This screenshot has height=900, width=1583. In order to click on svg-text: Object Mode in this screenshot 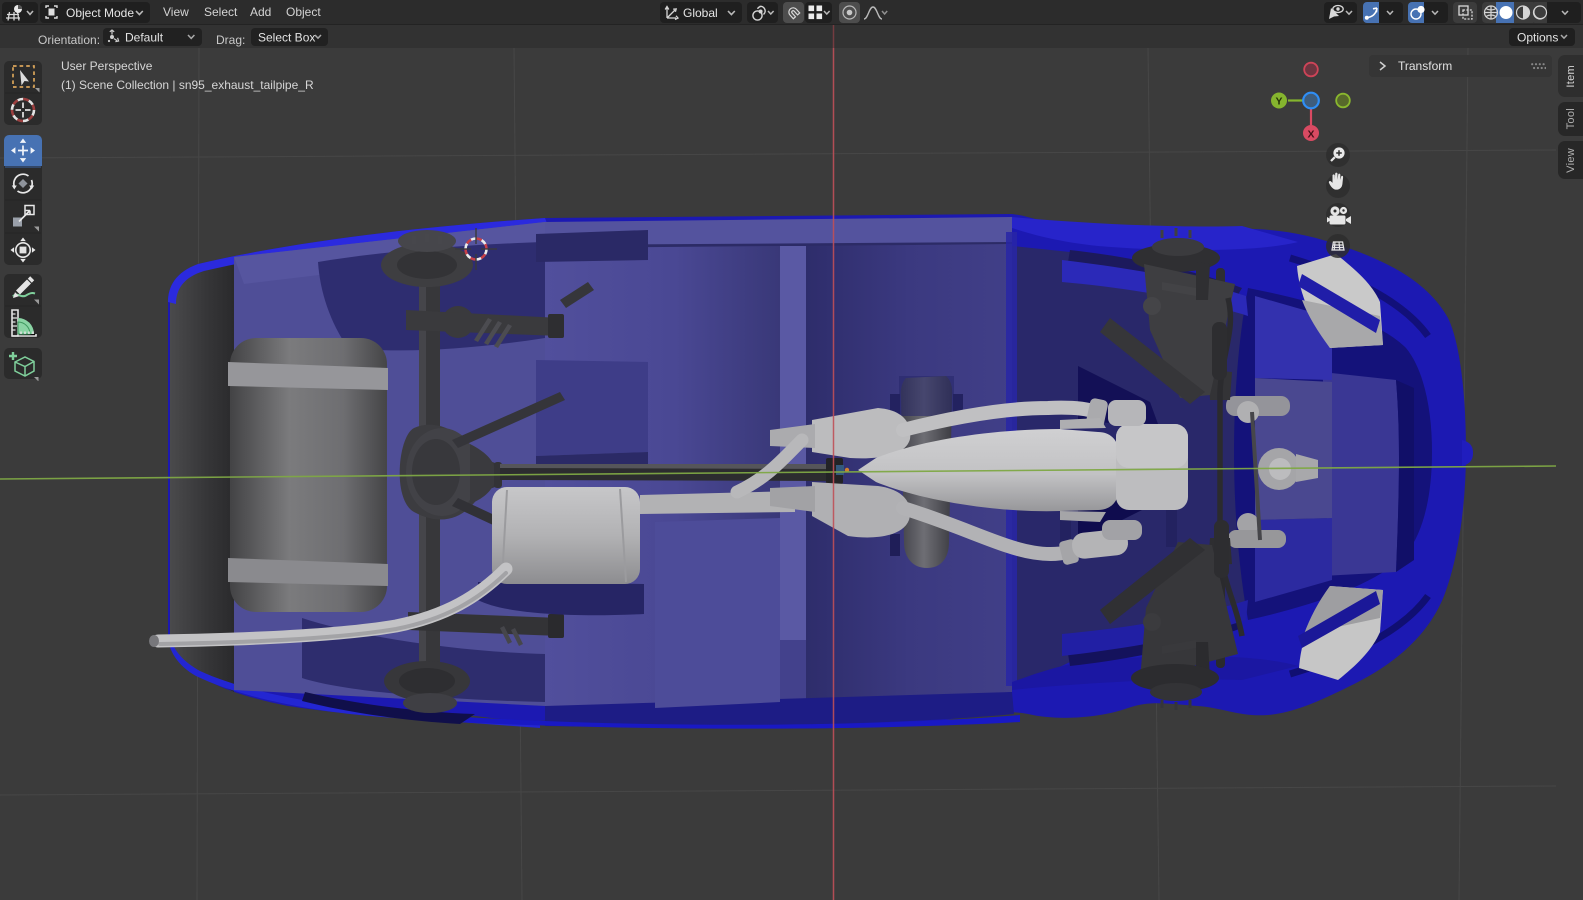, I will do `click(100, 13)`.